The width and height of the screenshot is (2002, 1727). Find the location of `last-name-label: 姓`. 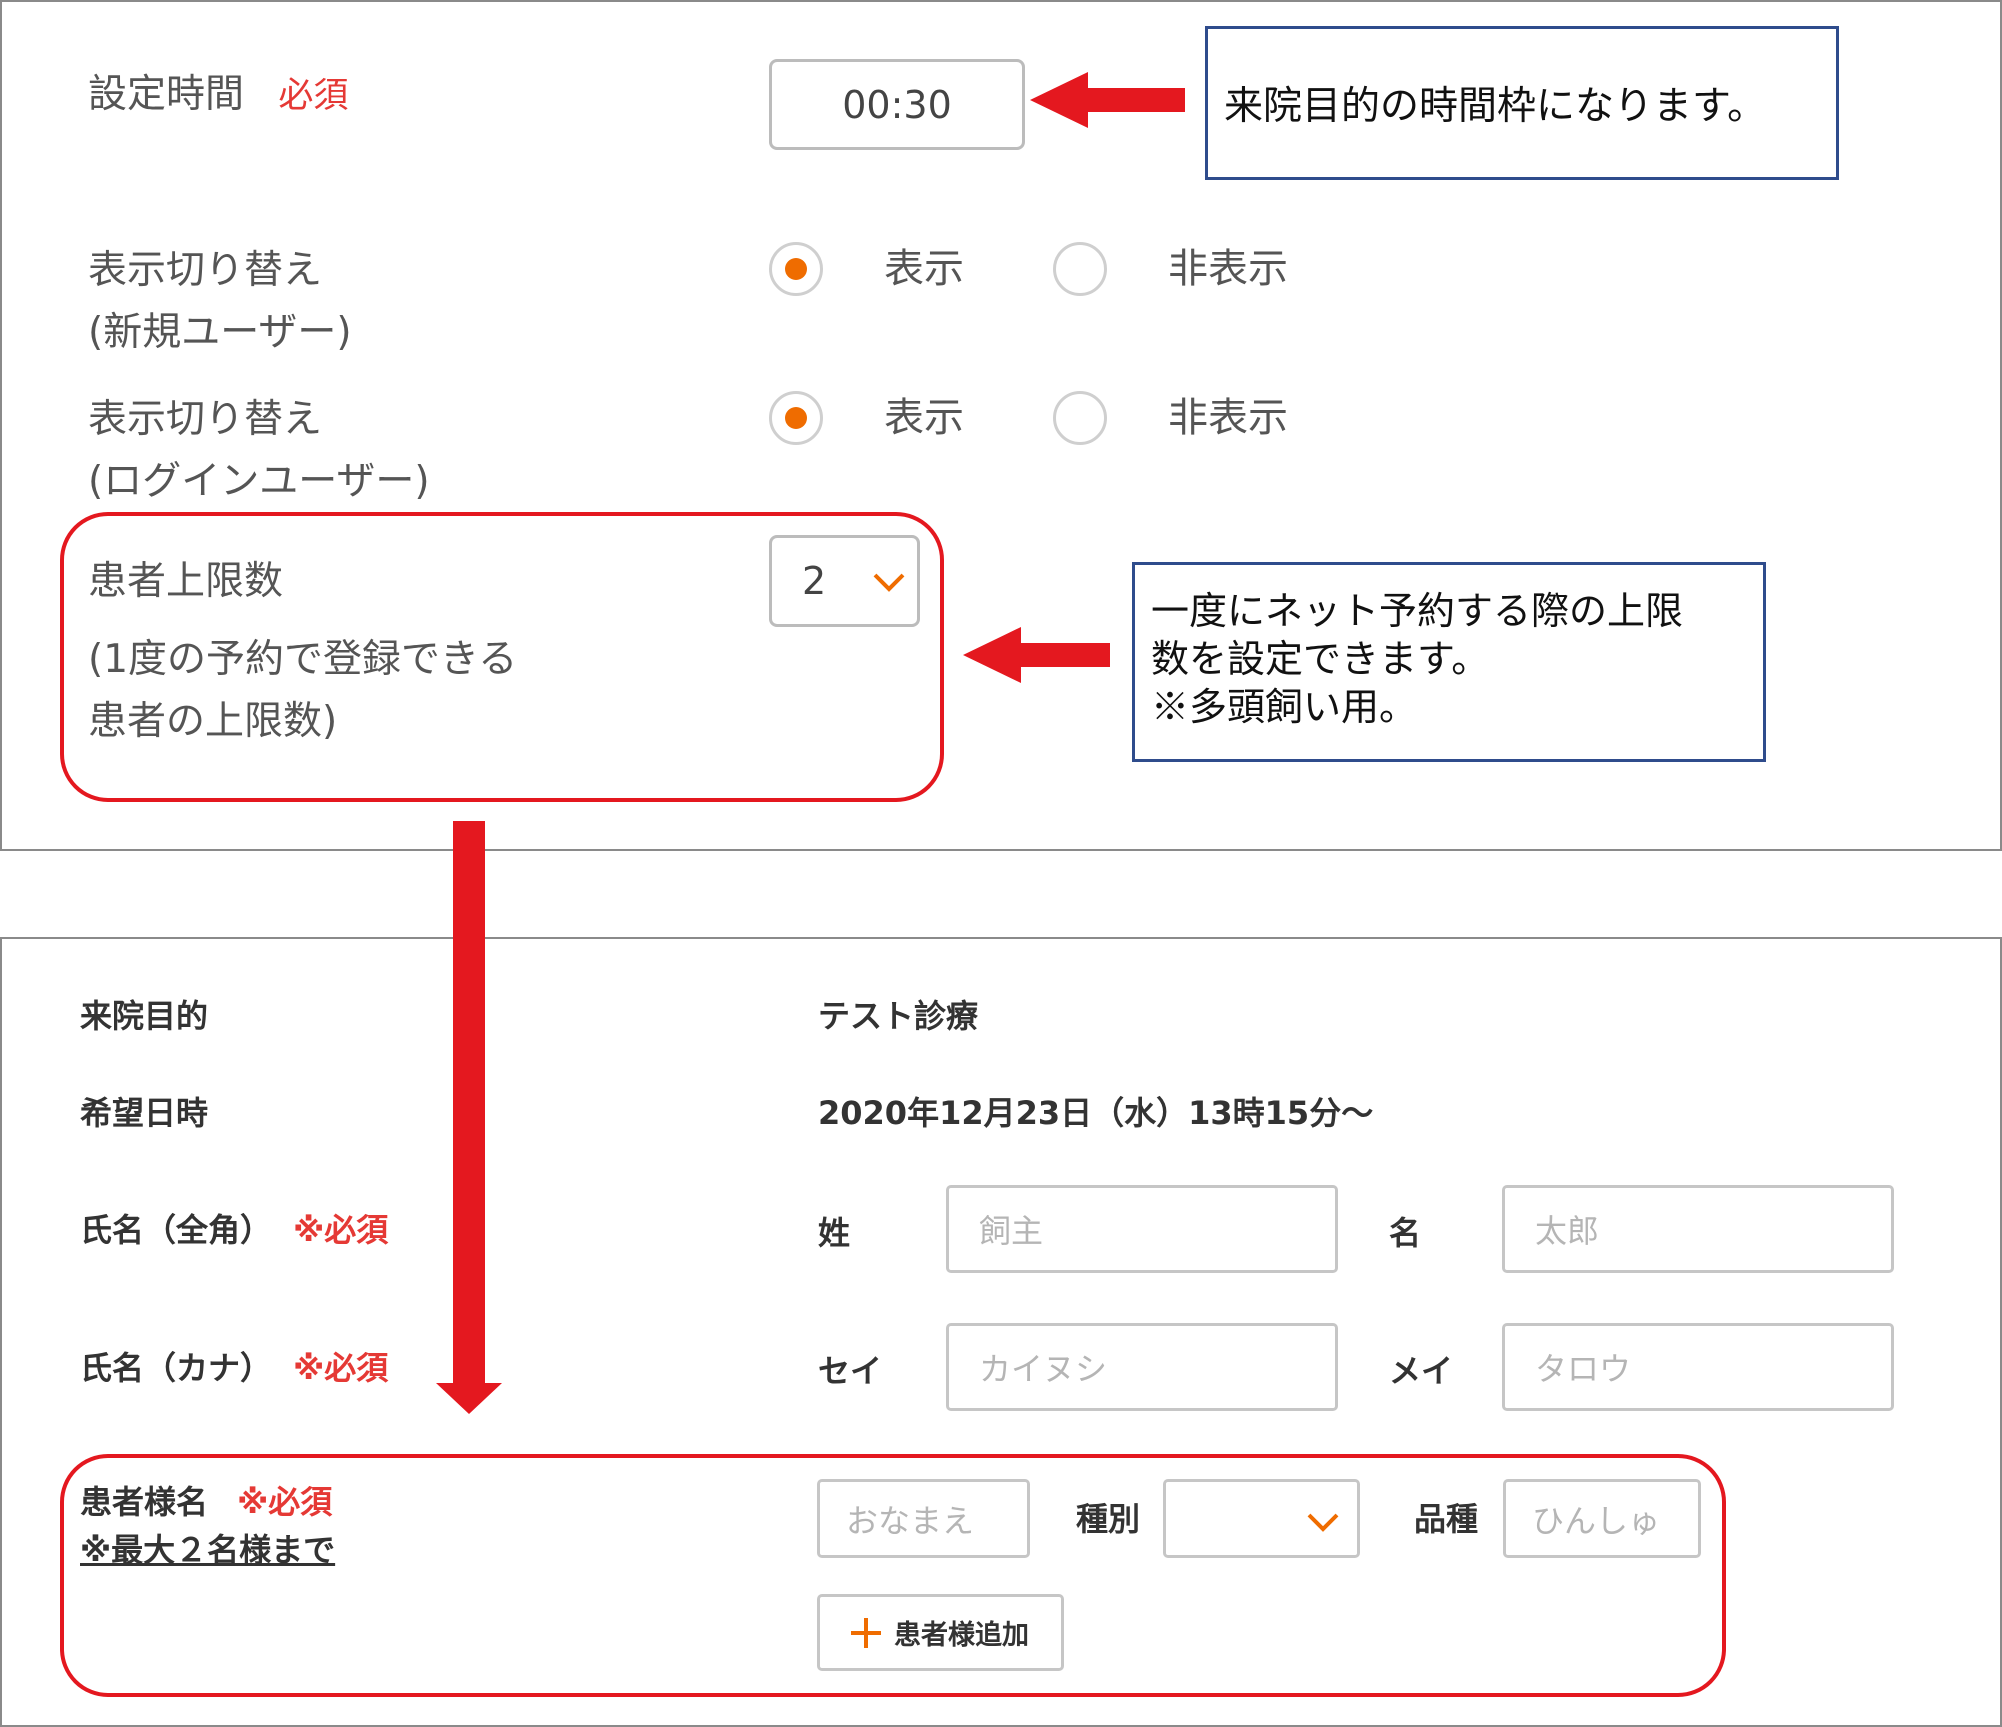

last-name-label: 姓 is located at coordinates (834, 1233).